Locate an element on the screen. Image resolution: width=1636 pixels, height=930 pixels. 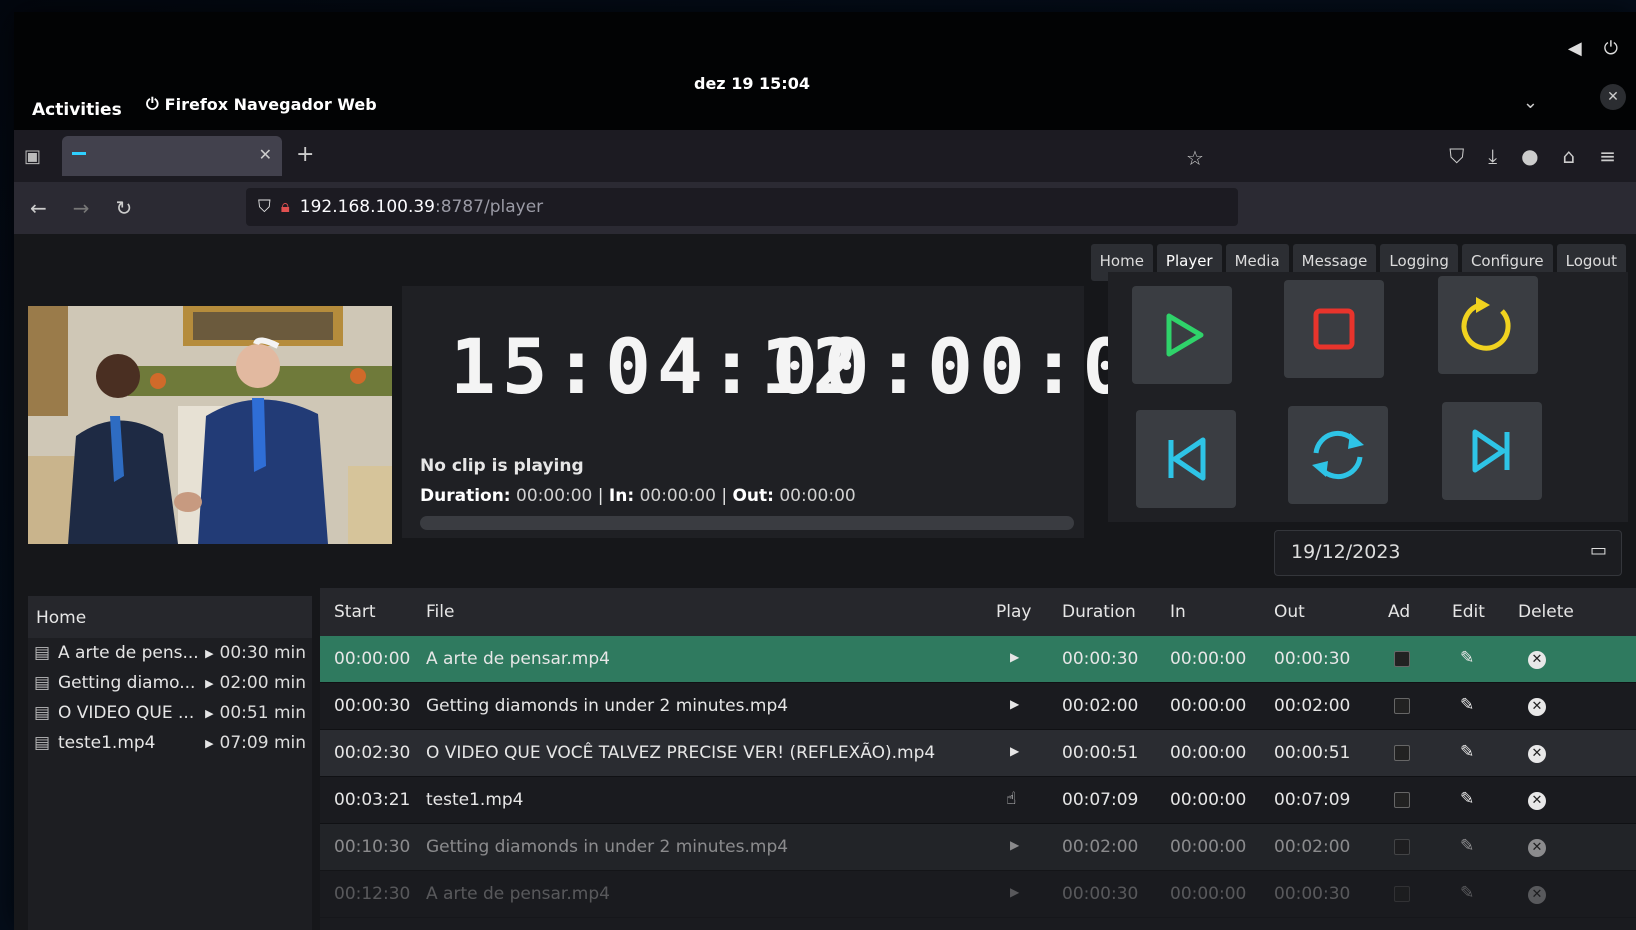
stop-button is located at coordinates (1334, 329).